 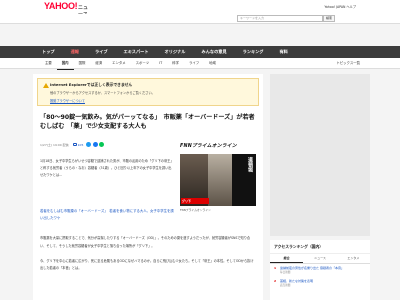 What do you see at coordinates (48, 64) in the screenshot?
I see `category-main: 主要` at bounding box center [48, 64].